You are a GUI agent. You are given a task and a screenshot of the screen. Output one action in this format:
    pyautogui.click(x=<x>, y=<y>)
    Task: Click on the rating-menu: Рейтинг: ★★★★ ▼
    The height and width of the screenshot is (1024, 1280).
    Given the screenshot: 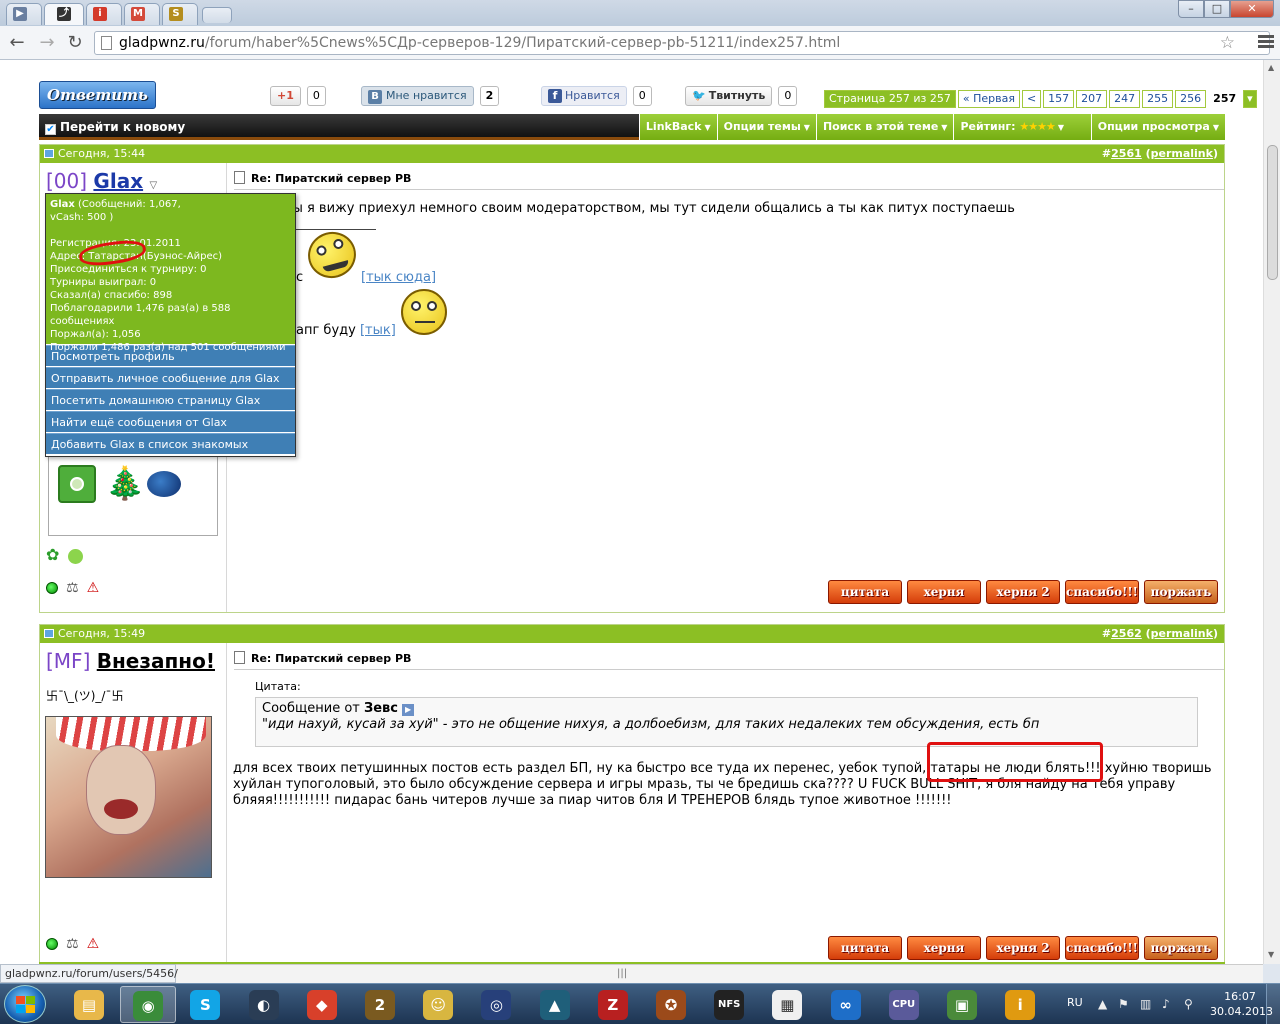 What is the action you would take?
    pyautogui.click(x=1022, y=127)
    